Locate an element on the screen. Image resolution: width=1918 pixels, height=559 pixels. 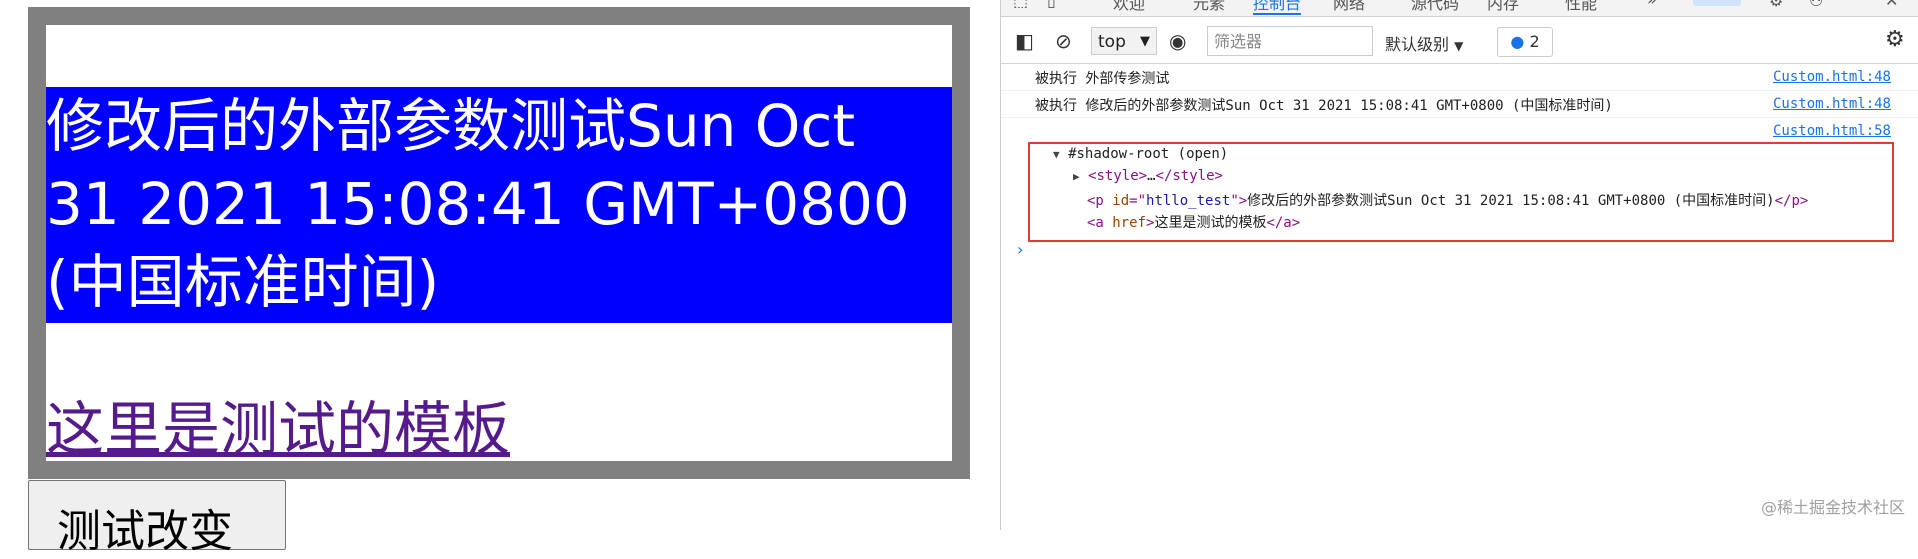
test-paragraph-line: 31 2021 15:08:41 GMT+0800 is located at coordinates (478, 204).